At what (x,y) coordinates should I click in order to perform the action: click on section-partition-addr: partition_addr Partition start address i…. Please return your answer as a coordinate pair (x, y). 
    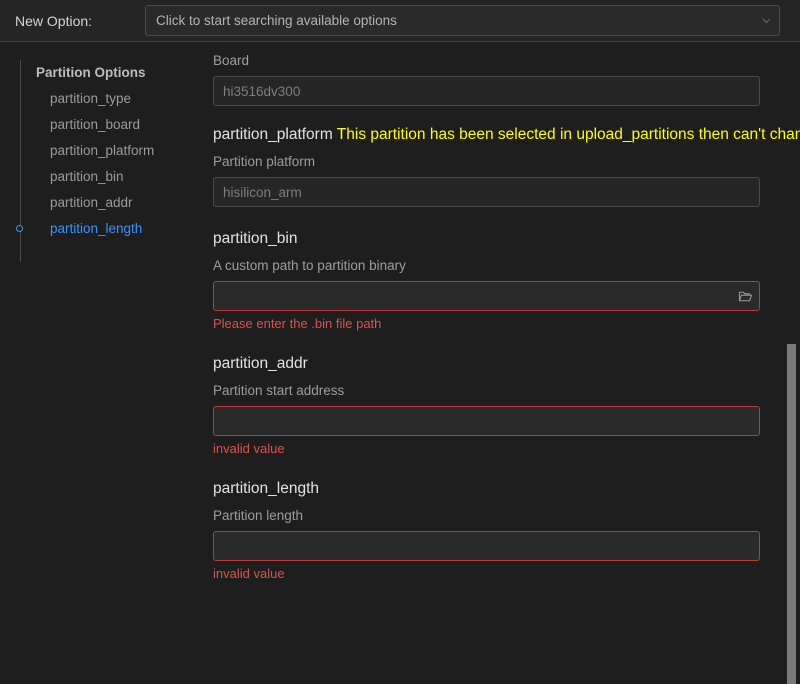
    Looking at the image, I should click on (500, 394).